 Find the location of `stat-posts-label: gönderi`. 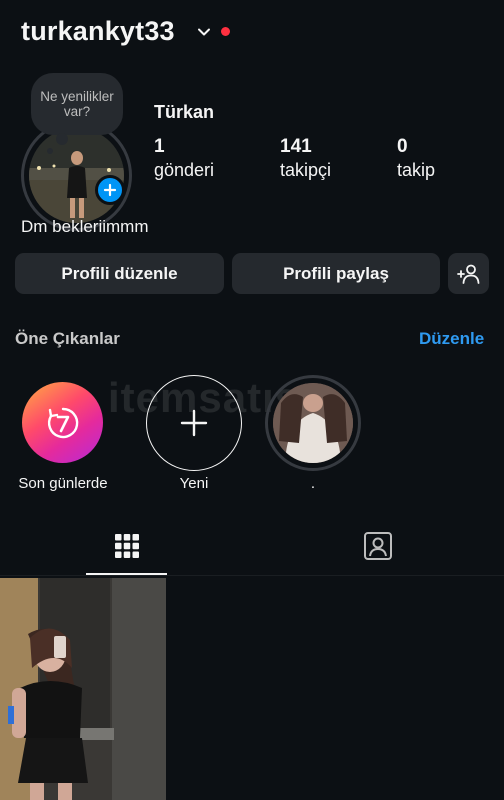

stat-posts-label: gönderi is located at coordinates (184, 170).